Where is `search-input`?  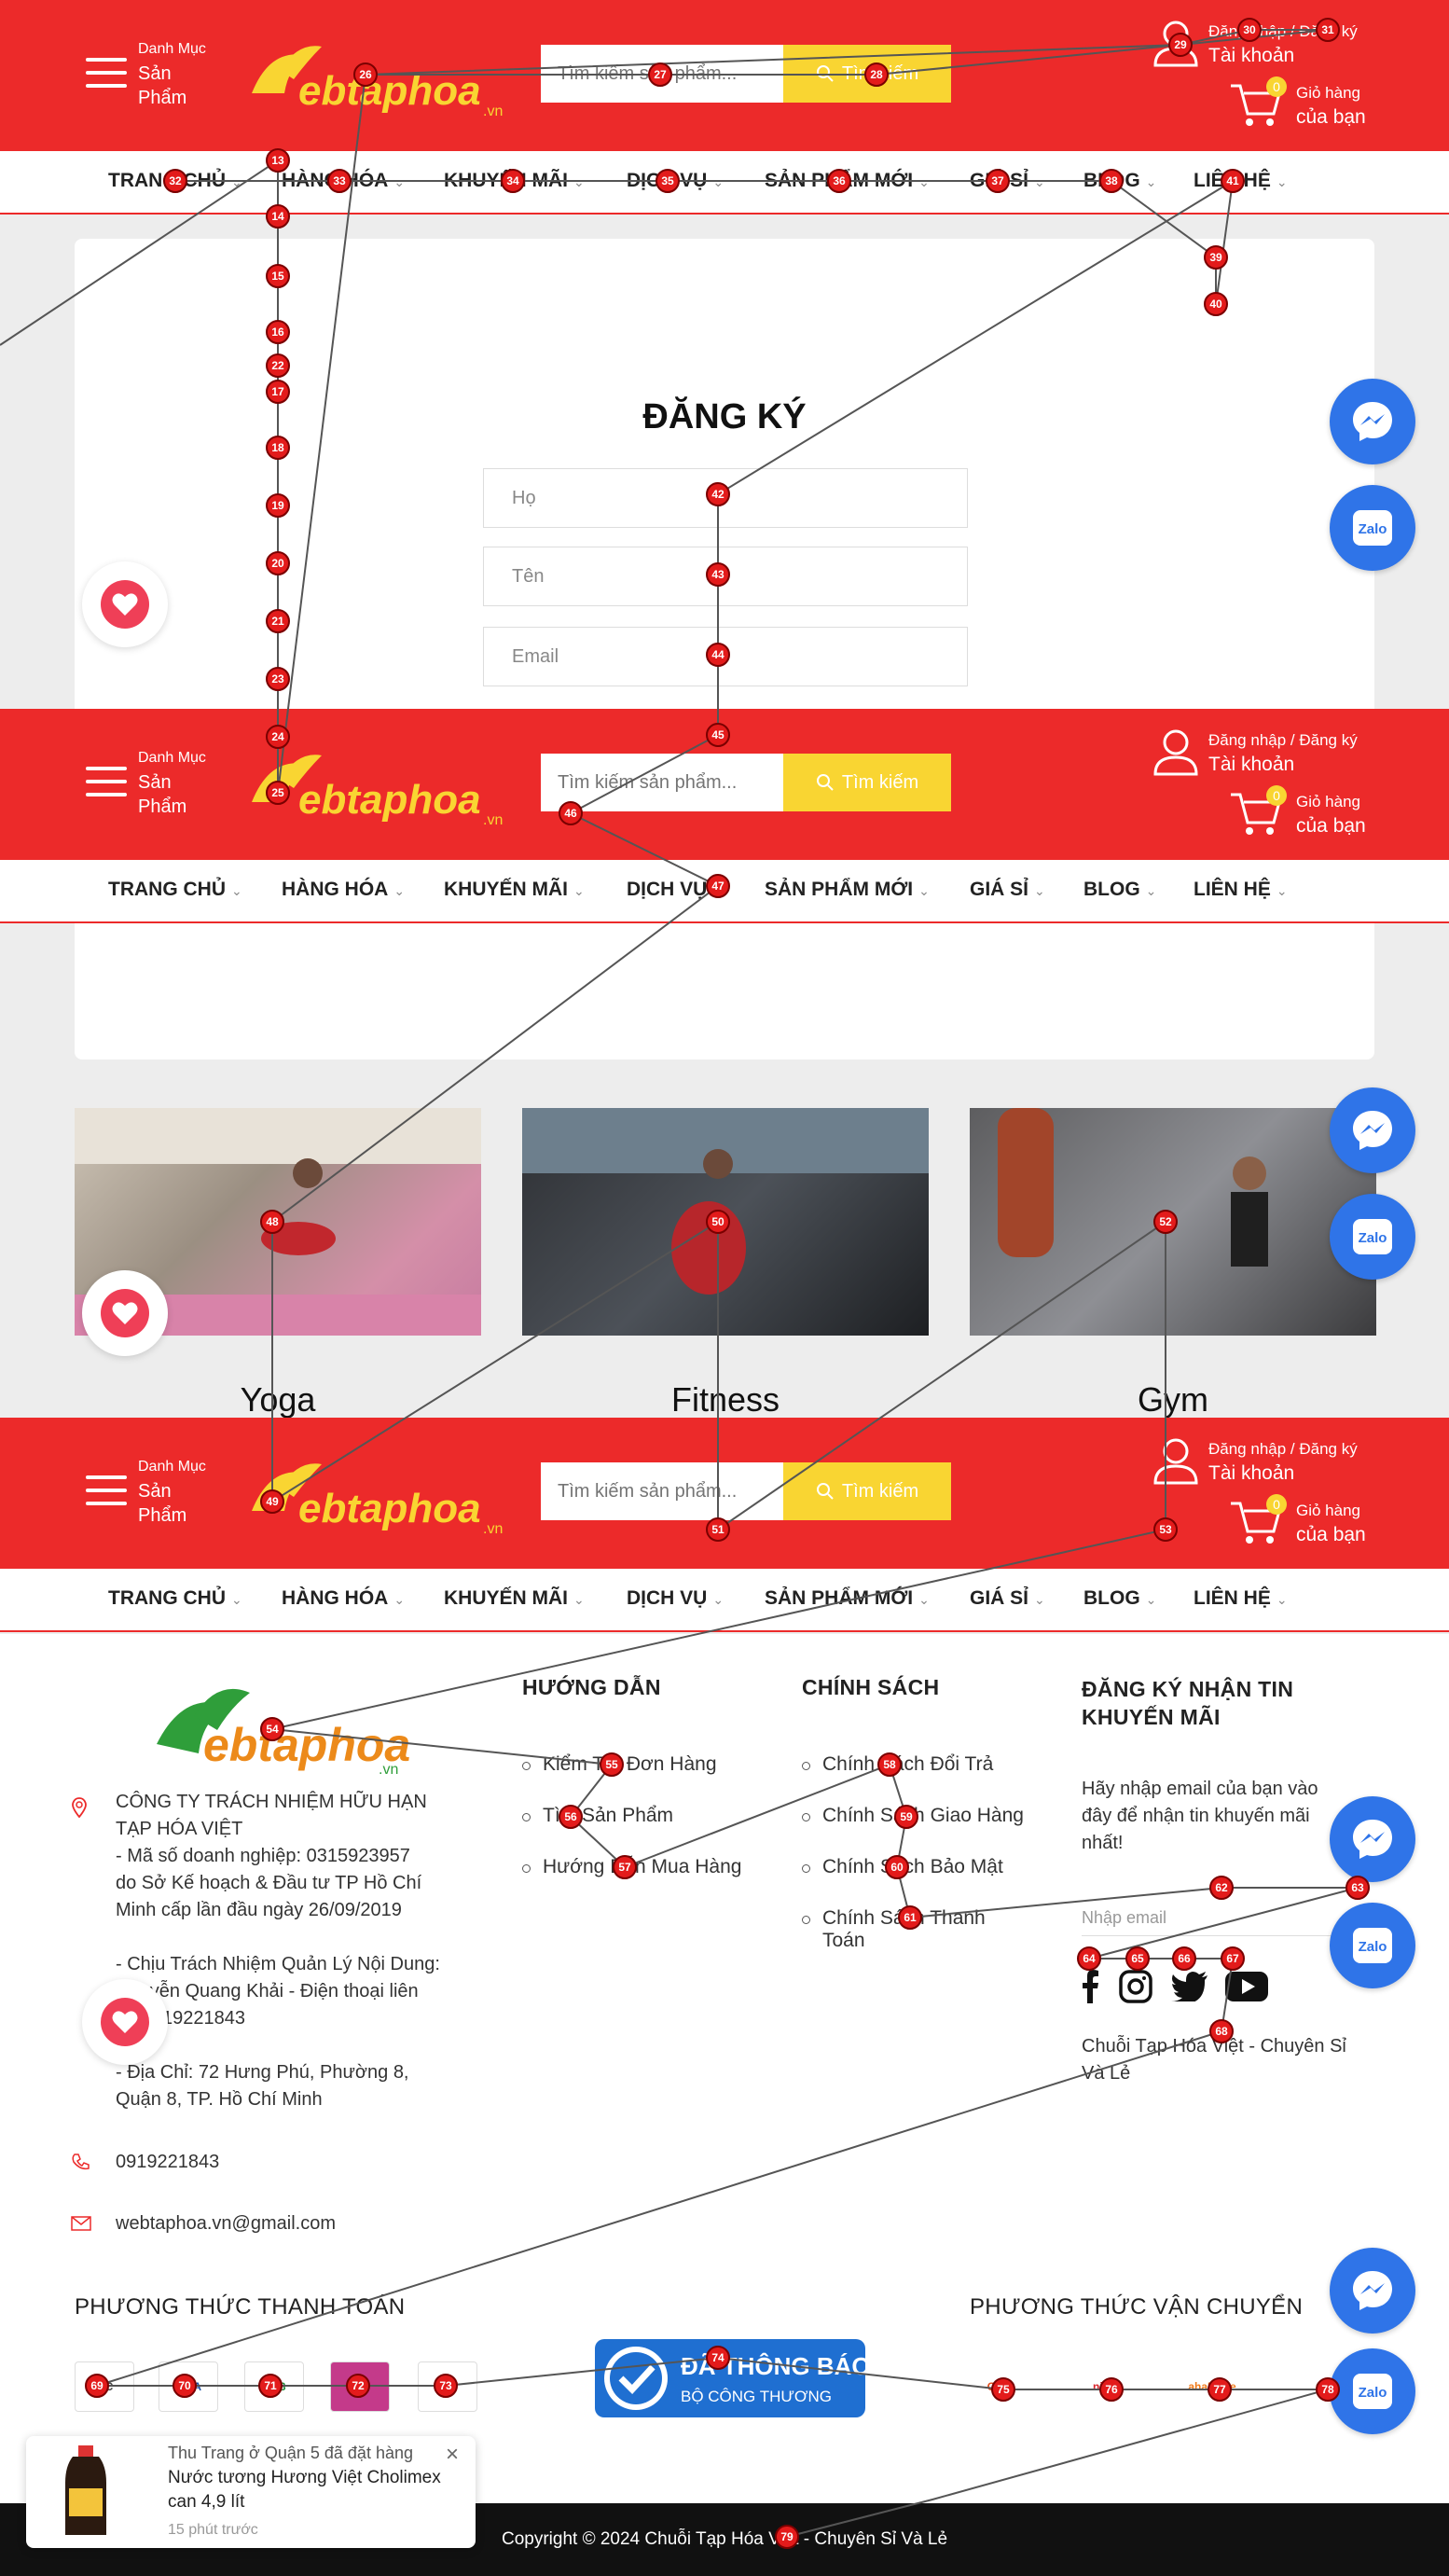 search-input is located at coordinates (662, 1491).